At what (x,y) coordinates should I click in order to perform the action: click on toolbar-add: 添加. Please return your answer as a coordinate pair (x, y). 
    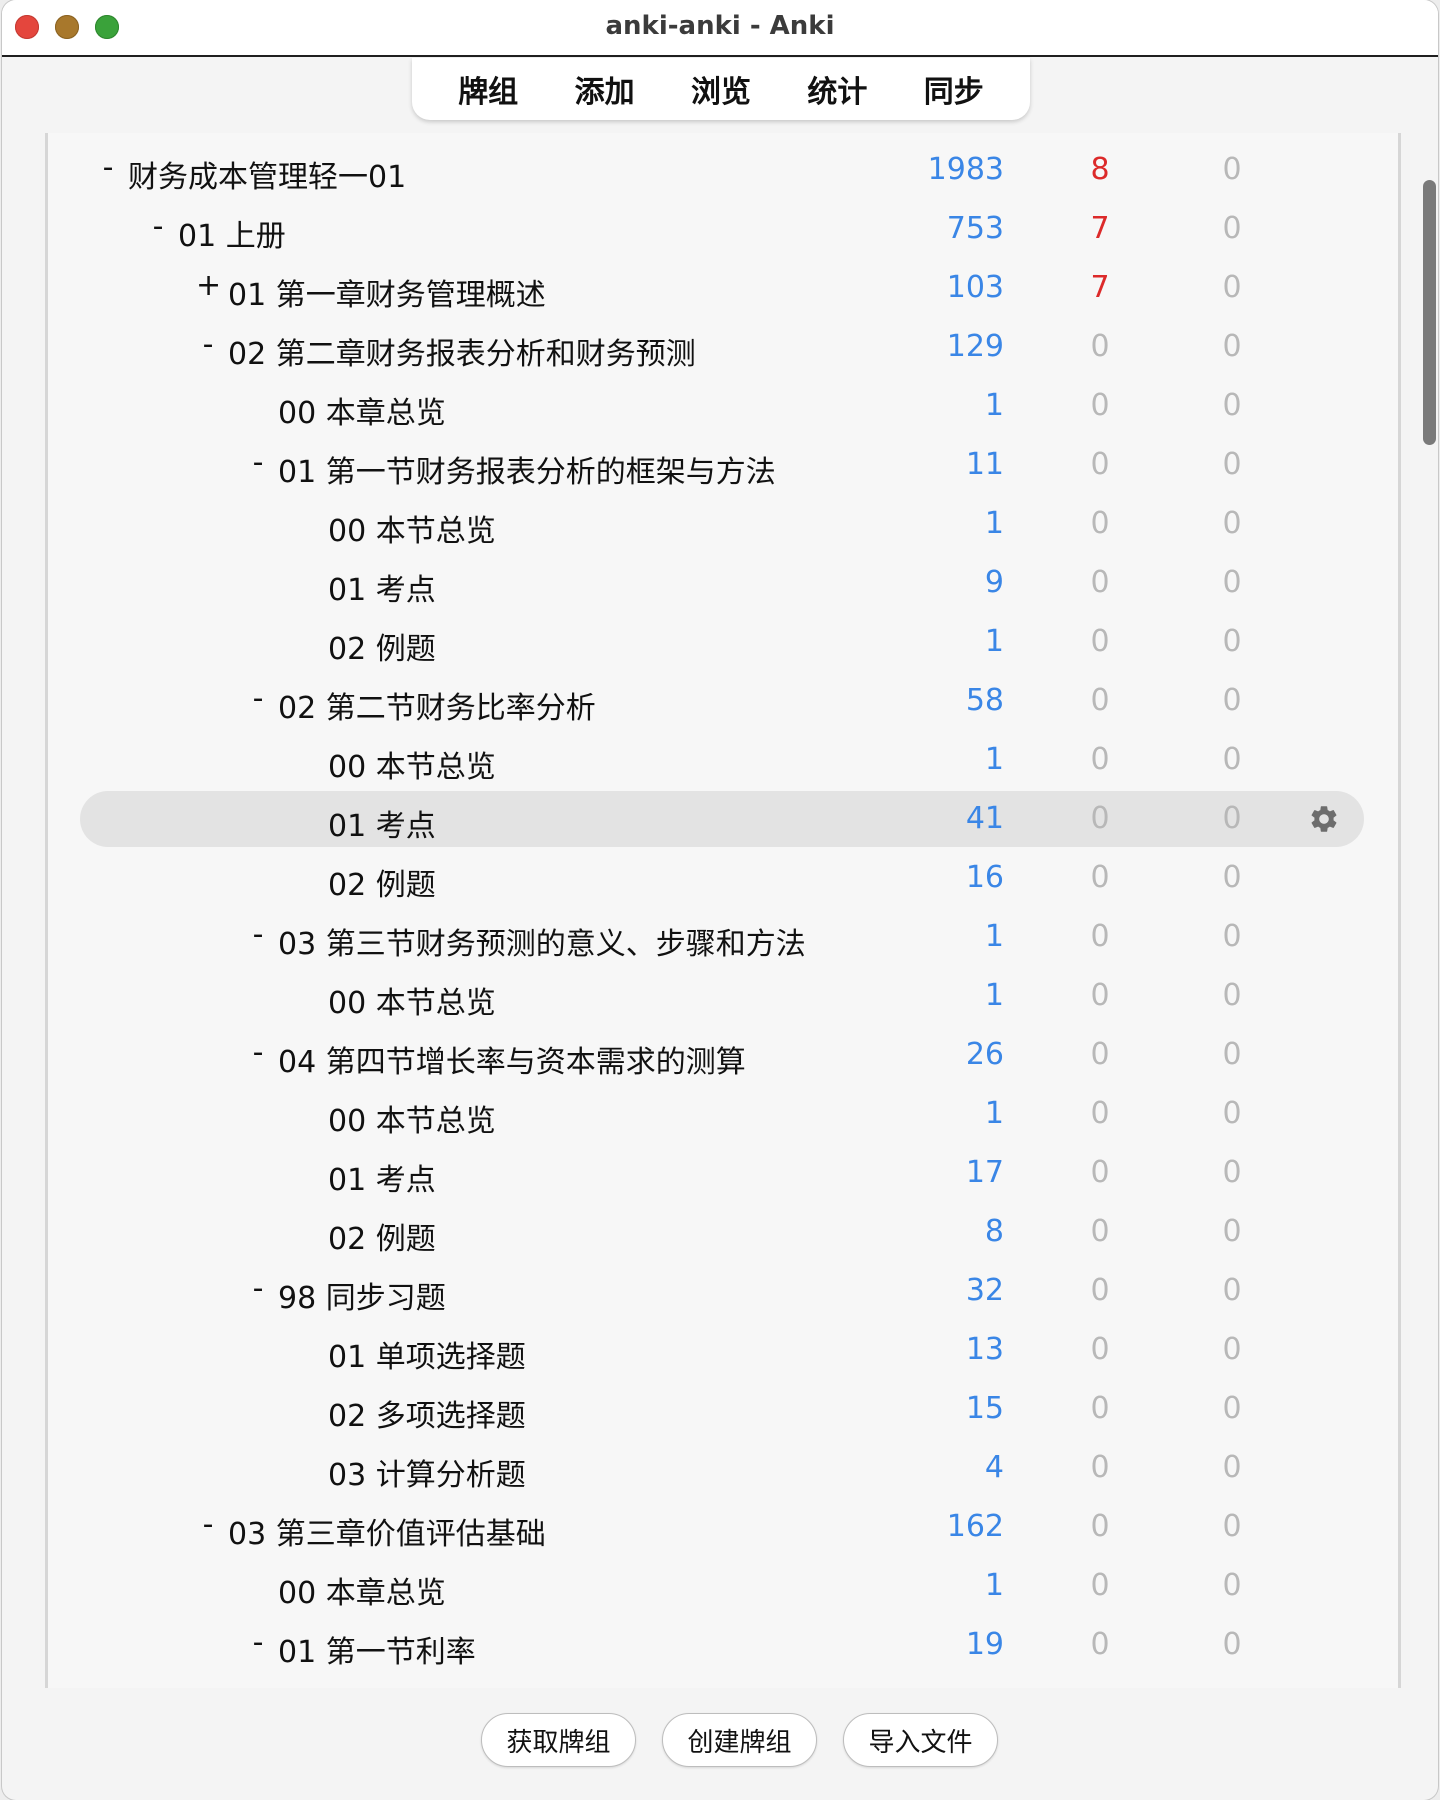
    Looking at the image, I should click on (605, 89).